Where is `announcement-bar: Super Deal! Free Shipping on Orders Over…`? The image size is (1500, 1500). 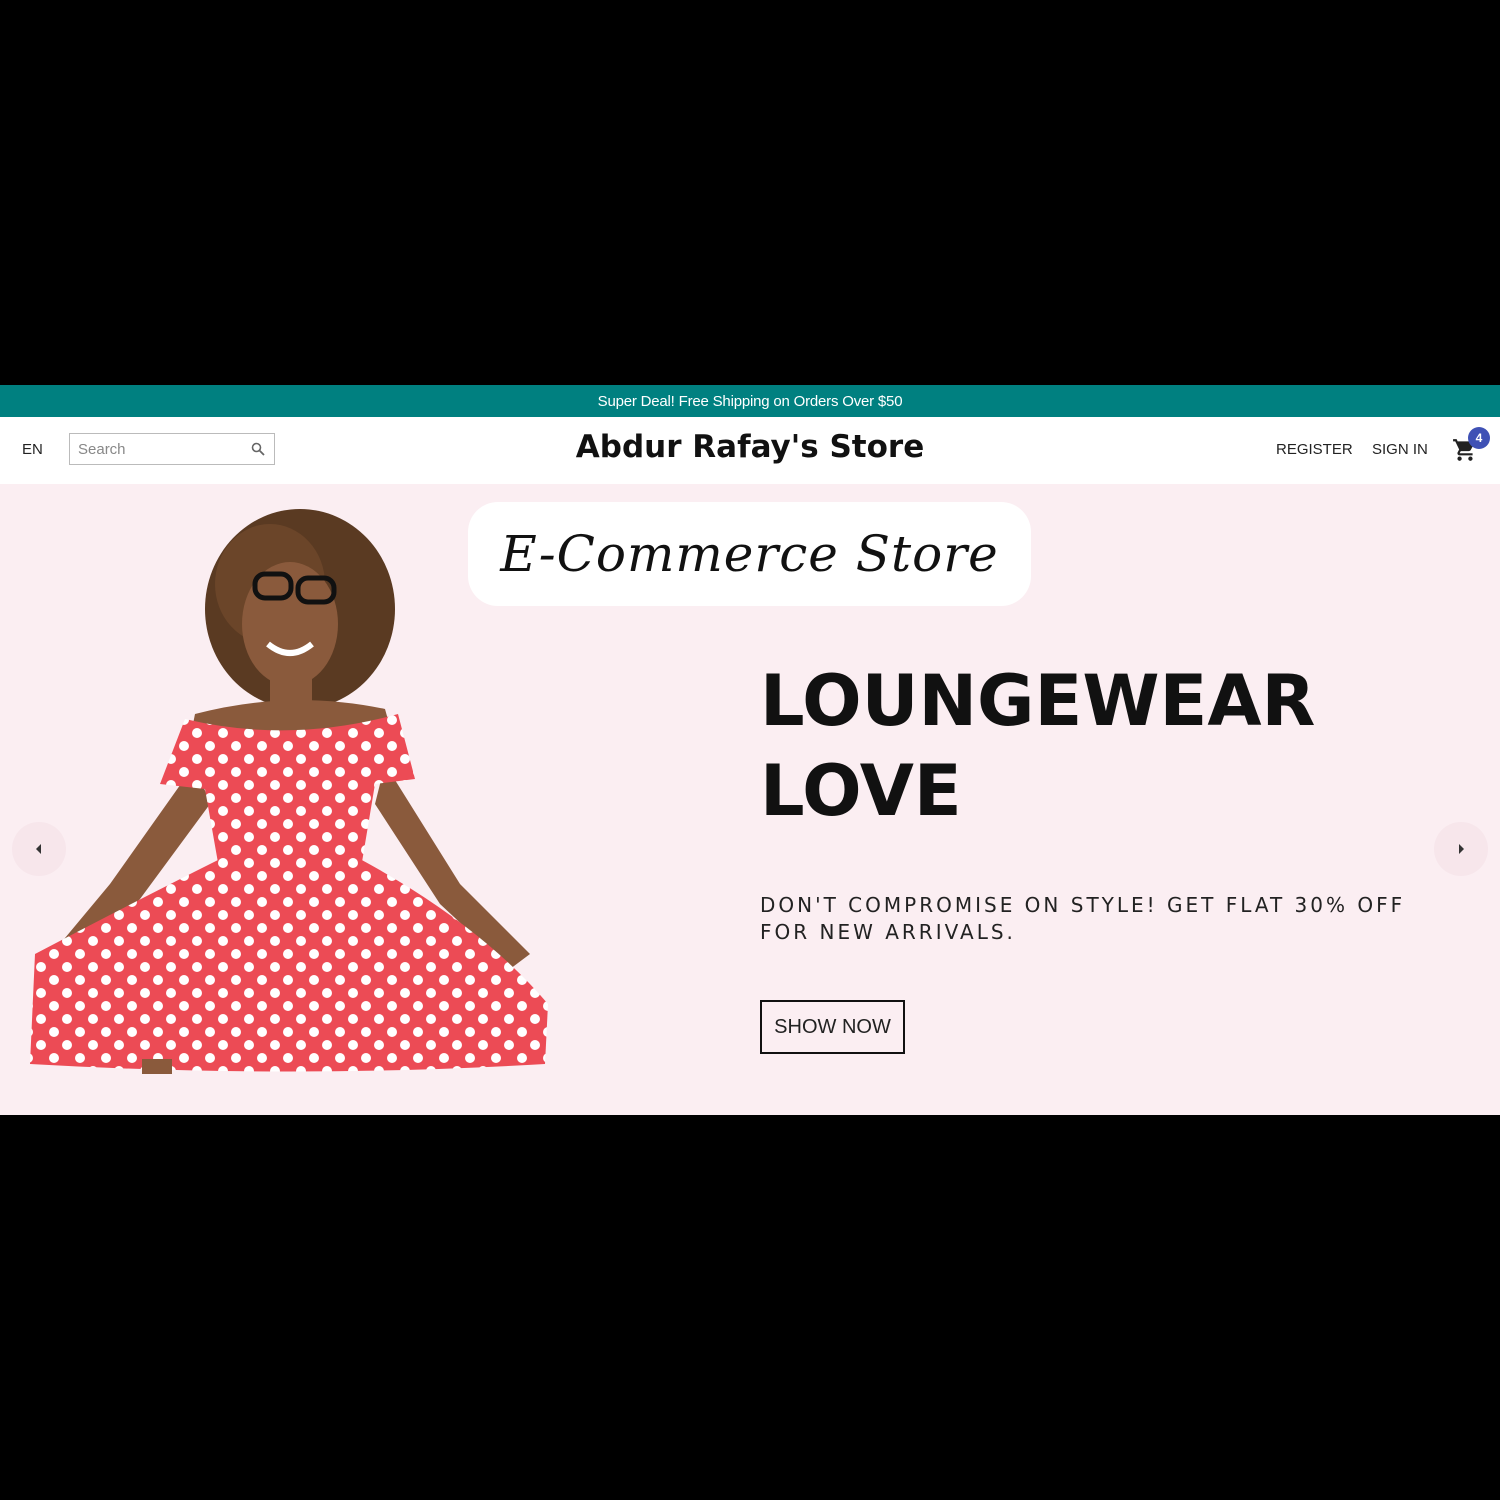
announcement-bar: Super Deal! Free Shipping on Orders Over… is located at coordinates (750, 401).